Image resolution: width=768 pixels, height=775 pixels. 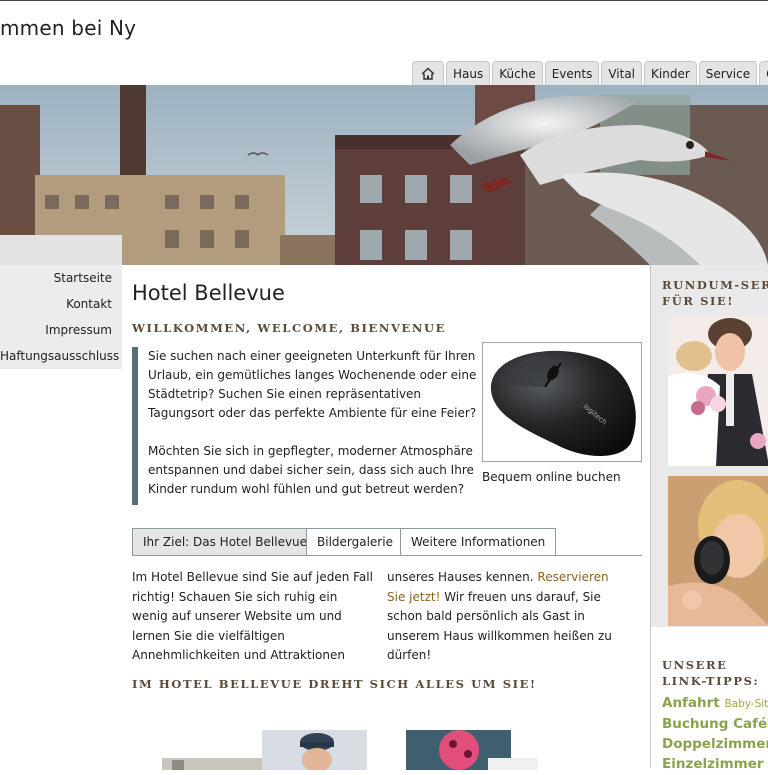 I want to click on tip-link-doppelzimmer: Doppelzimmer, so click(x=715, y=744).